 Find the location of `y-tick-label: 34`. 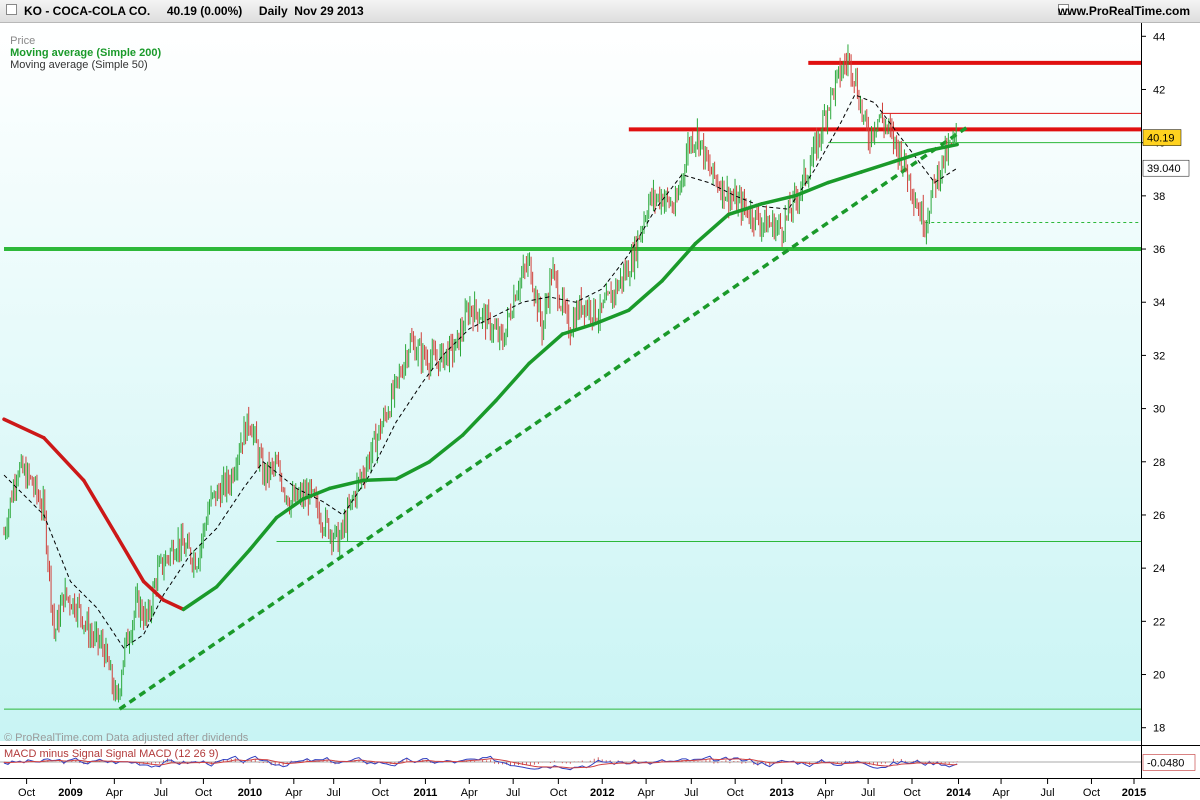

y-tick-label: 34 is located at coordinates (1159, 303).